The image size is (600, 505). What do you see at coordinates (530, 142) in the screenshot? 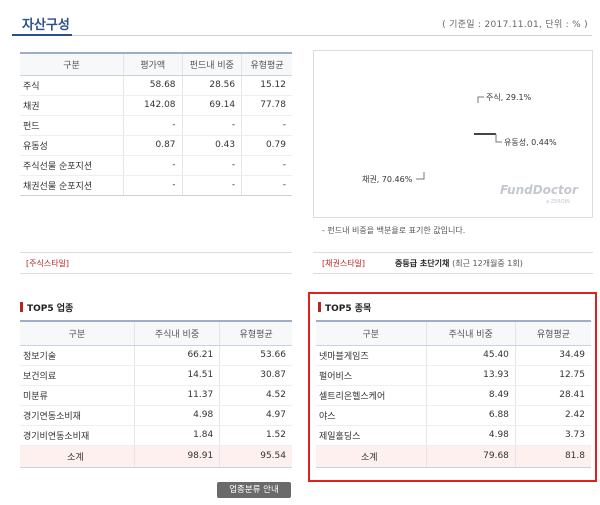
I see `chart-label-liquidity: 유동성, 0.44%` at bounding box center [530, 142].